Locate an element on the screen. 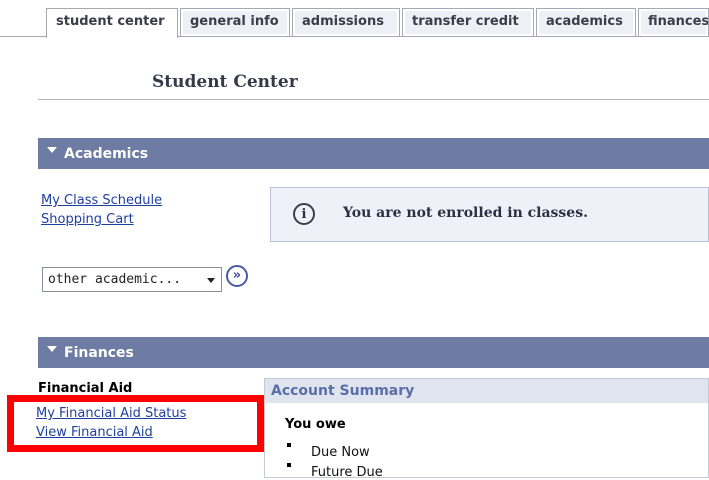 The height and width of the screenshot is (480, 709). tab-transfer-credit: transfer credit is located at coordinates (468, 22).